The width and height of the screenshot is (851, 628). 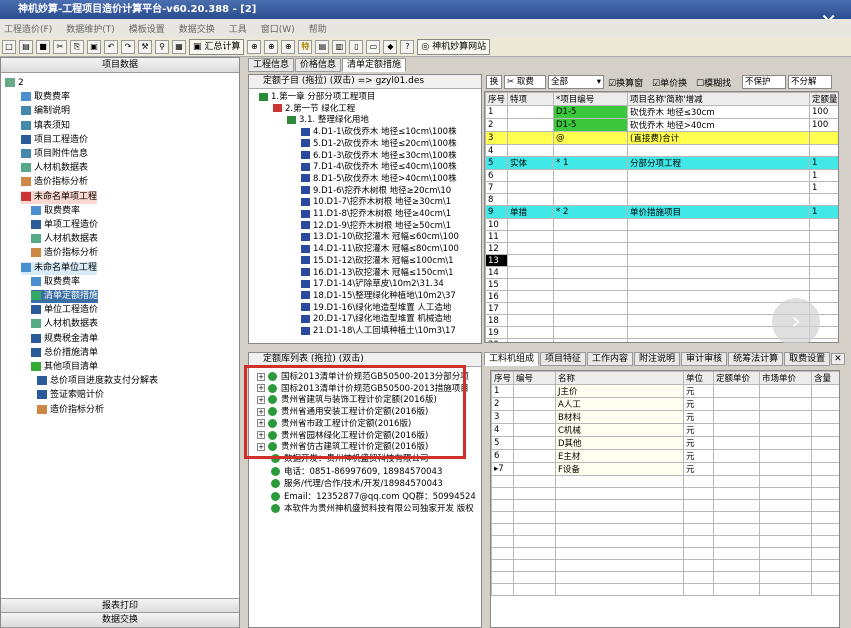 I want to click on cut-icon: ✂, so click(x=60, y=46).